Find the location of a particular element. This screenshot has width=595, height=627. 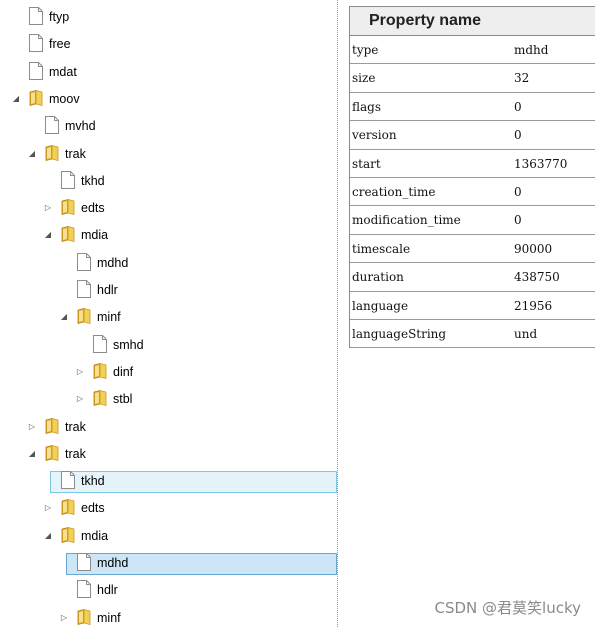

tree-node-mvhd: mvhd is located at coordinates (168, 127).